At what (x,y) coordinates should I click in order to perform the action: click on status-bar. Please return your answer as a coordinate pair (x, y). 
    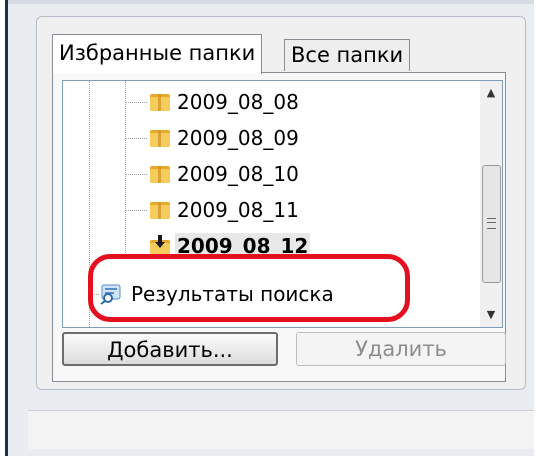
    Looking at the image, I should click on (281, 429).